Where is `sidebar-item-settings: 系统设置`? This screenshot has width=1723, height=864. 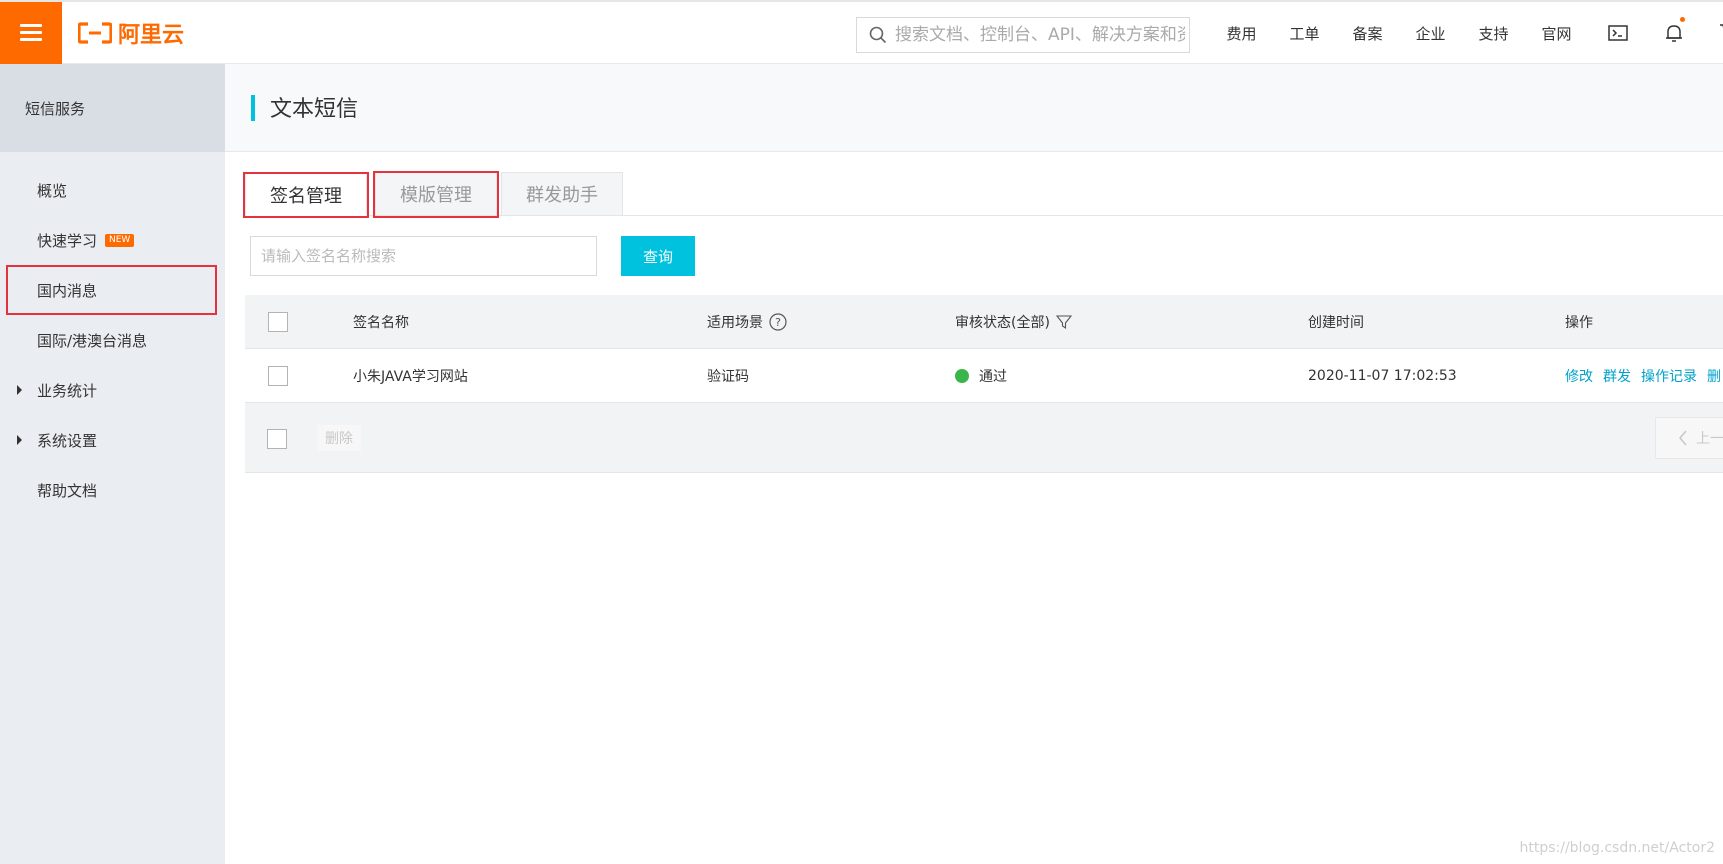
sidebar-item-settings: 系统设置 is located at coordinates (112, 440).